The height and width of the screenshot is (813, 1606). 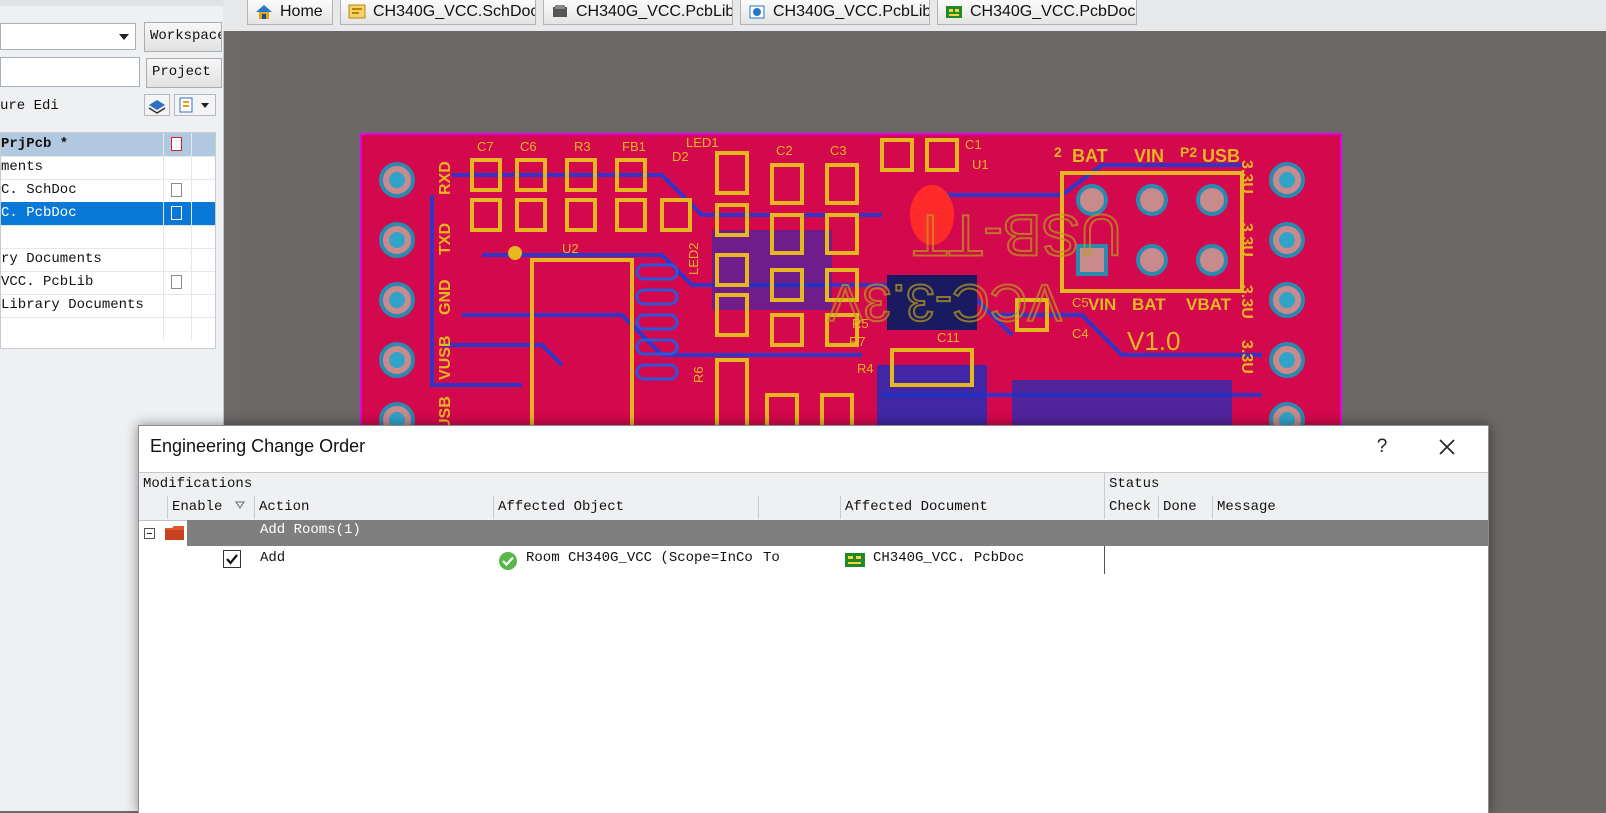 What do you see at coordinates (1221, 156) in the screenshot?
I see `pcb-label-usb: USB` at bounding box center [1221, 156].